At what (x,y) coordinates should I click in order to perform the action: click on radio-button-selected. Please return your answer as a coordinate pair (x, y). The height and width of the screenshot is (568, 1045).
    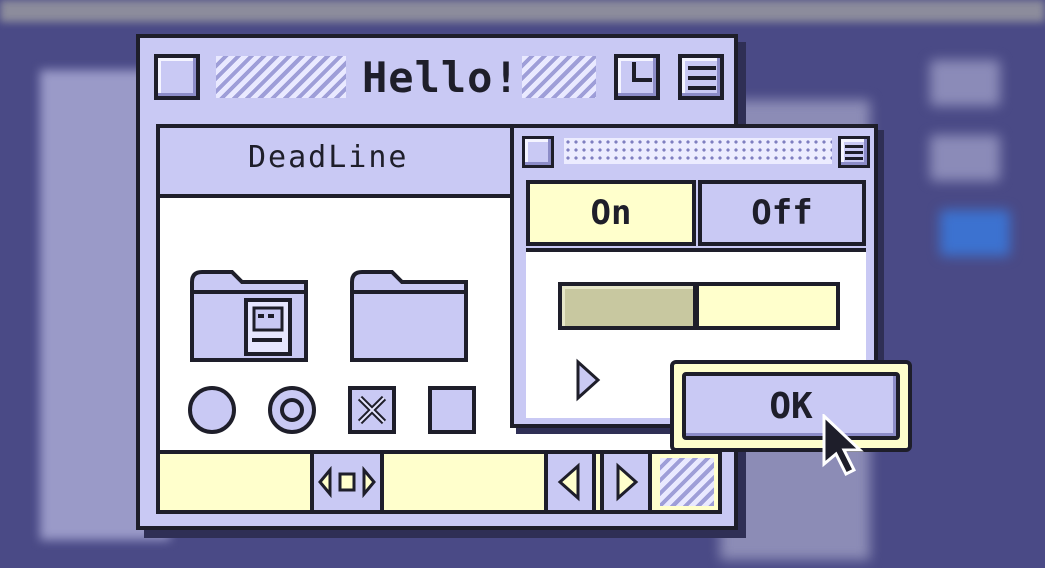
    Looking at the image, I should click on (292, 410).